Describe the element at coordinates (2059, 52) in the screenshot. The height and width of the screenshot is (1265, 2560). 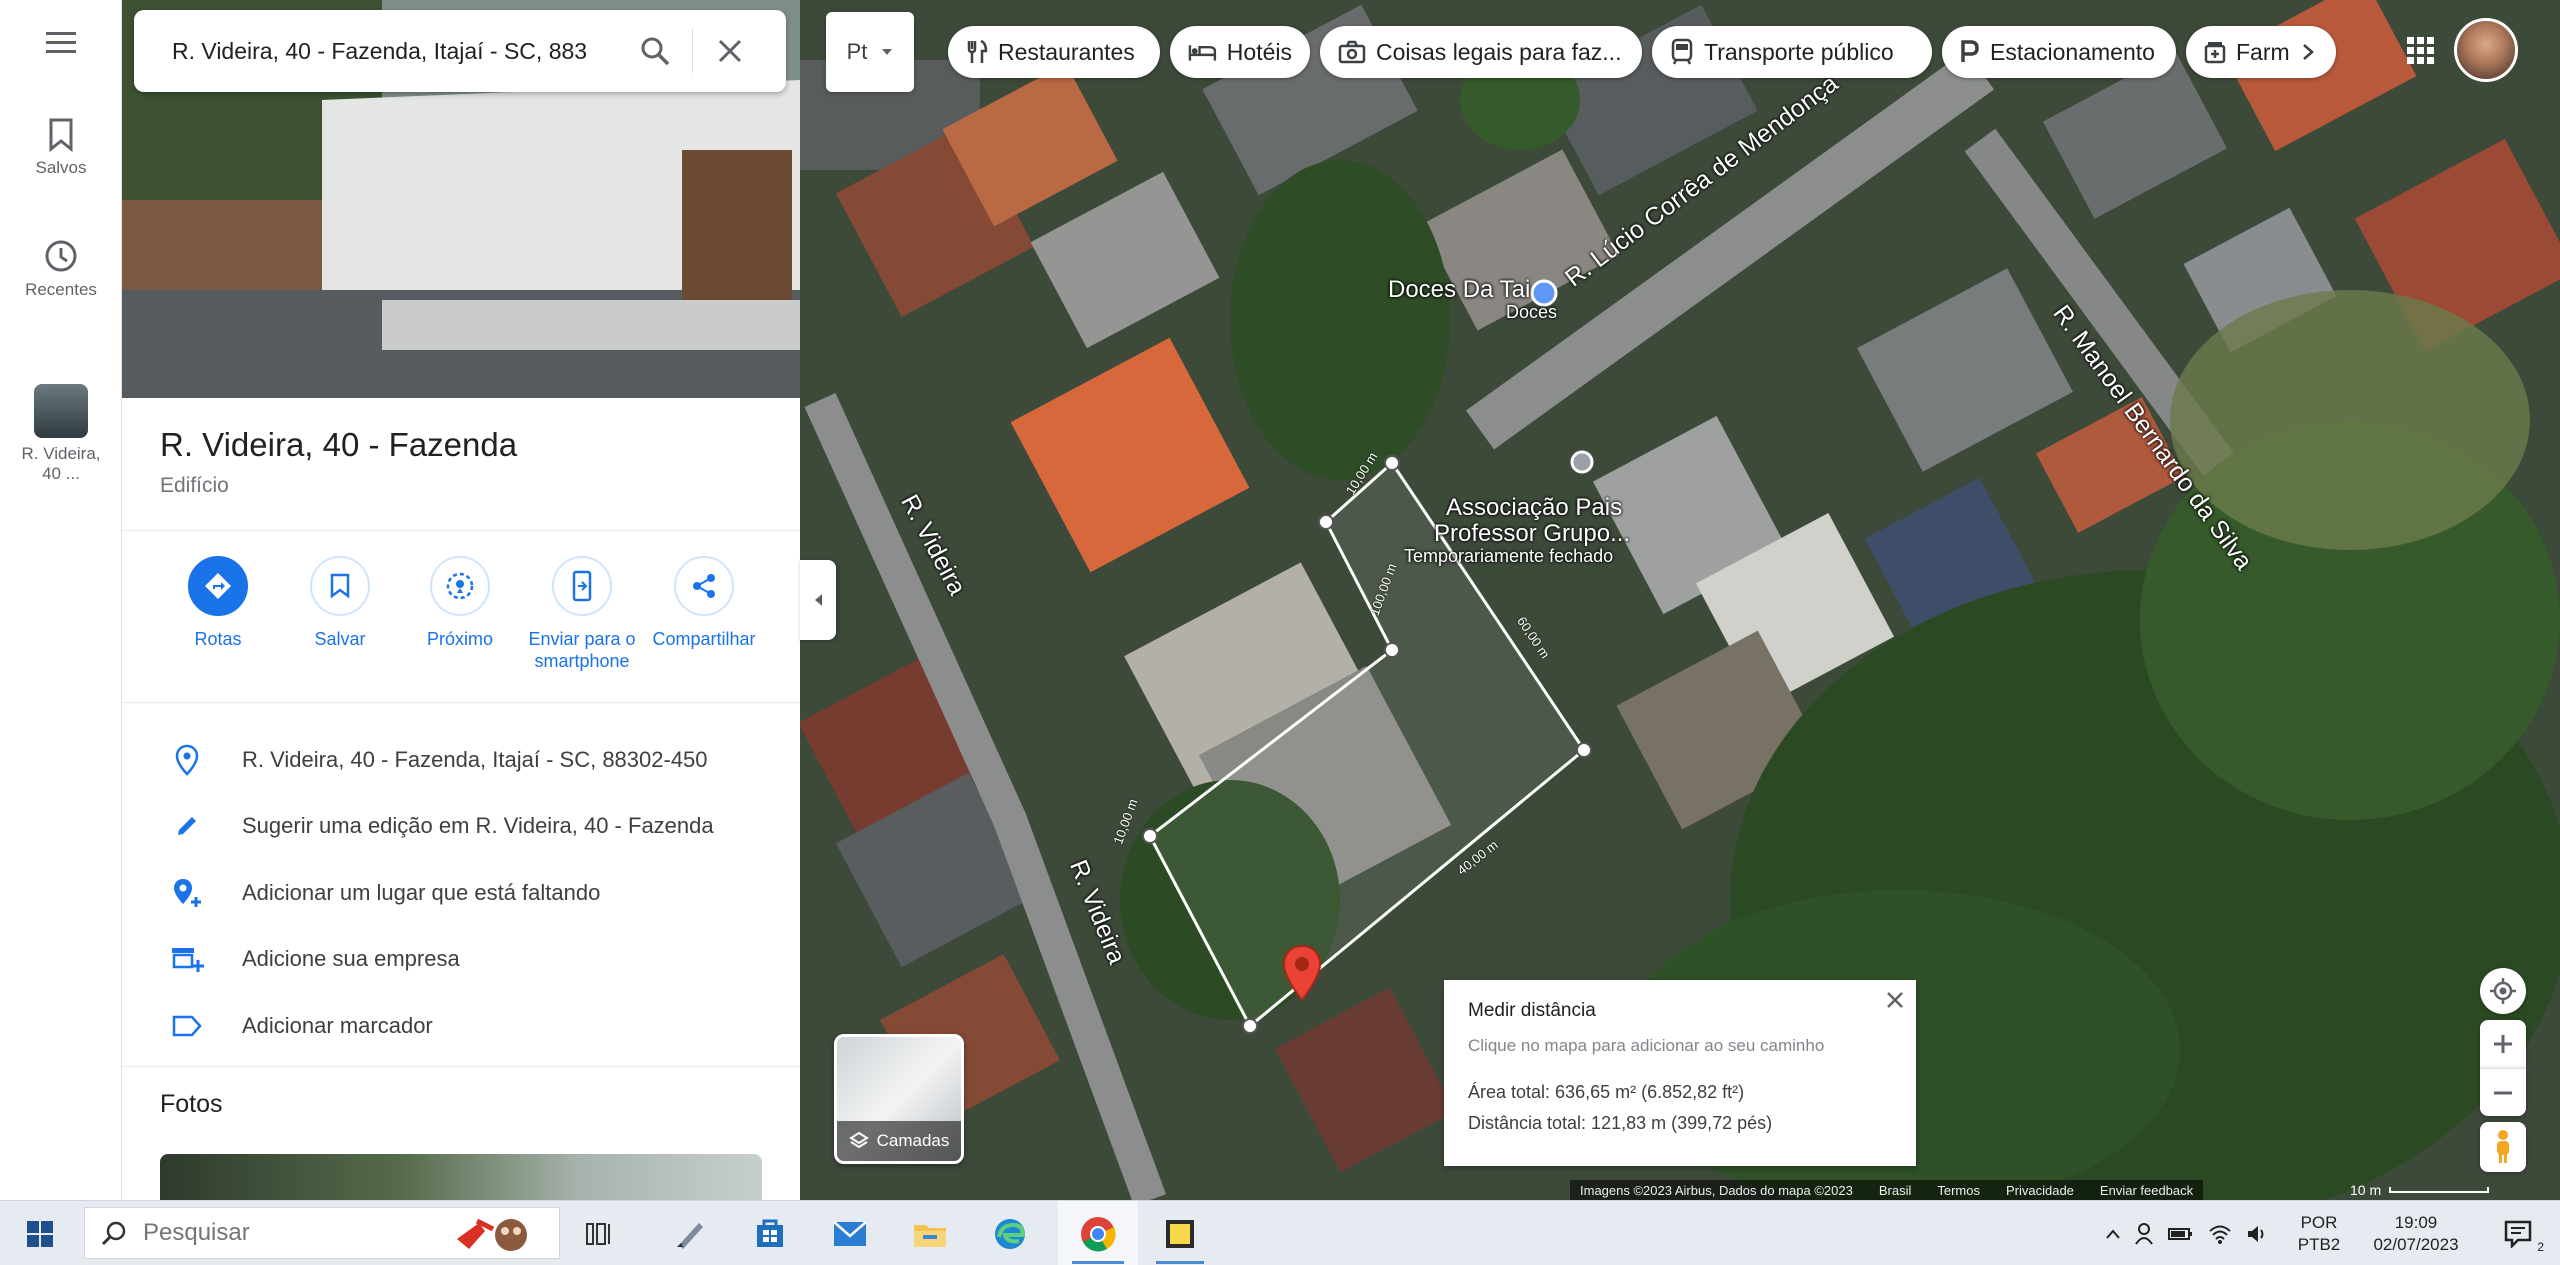
I see `chip-parking: Estacionamento` at that location.